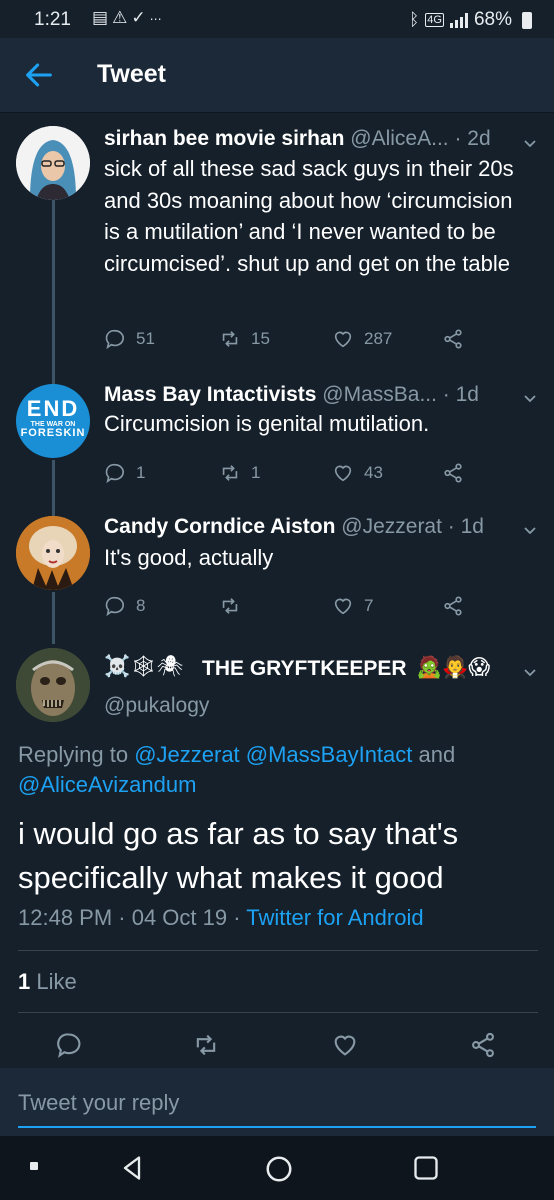 Image resolution: width=554 pixels, height=1200 pixels. I want to click on avatar-logo-line: FORESKIN, so click(53, 433).